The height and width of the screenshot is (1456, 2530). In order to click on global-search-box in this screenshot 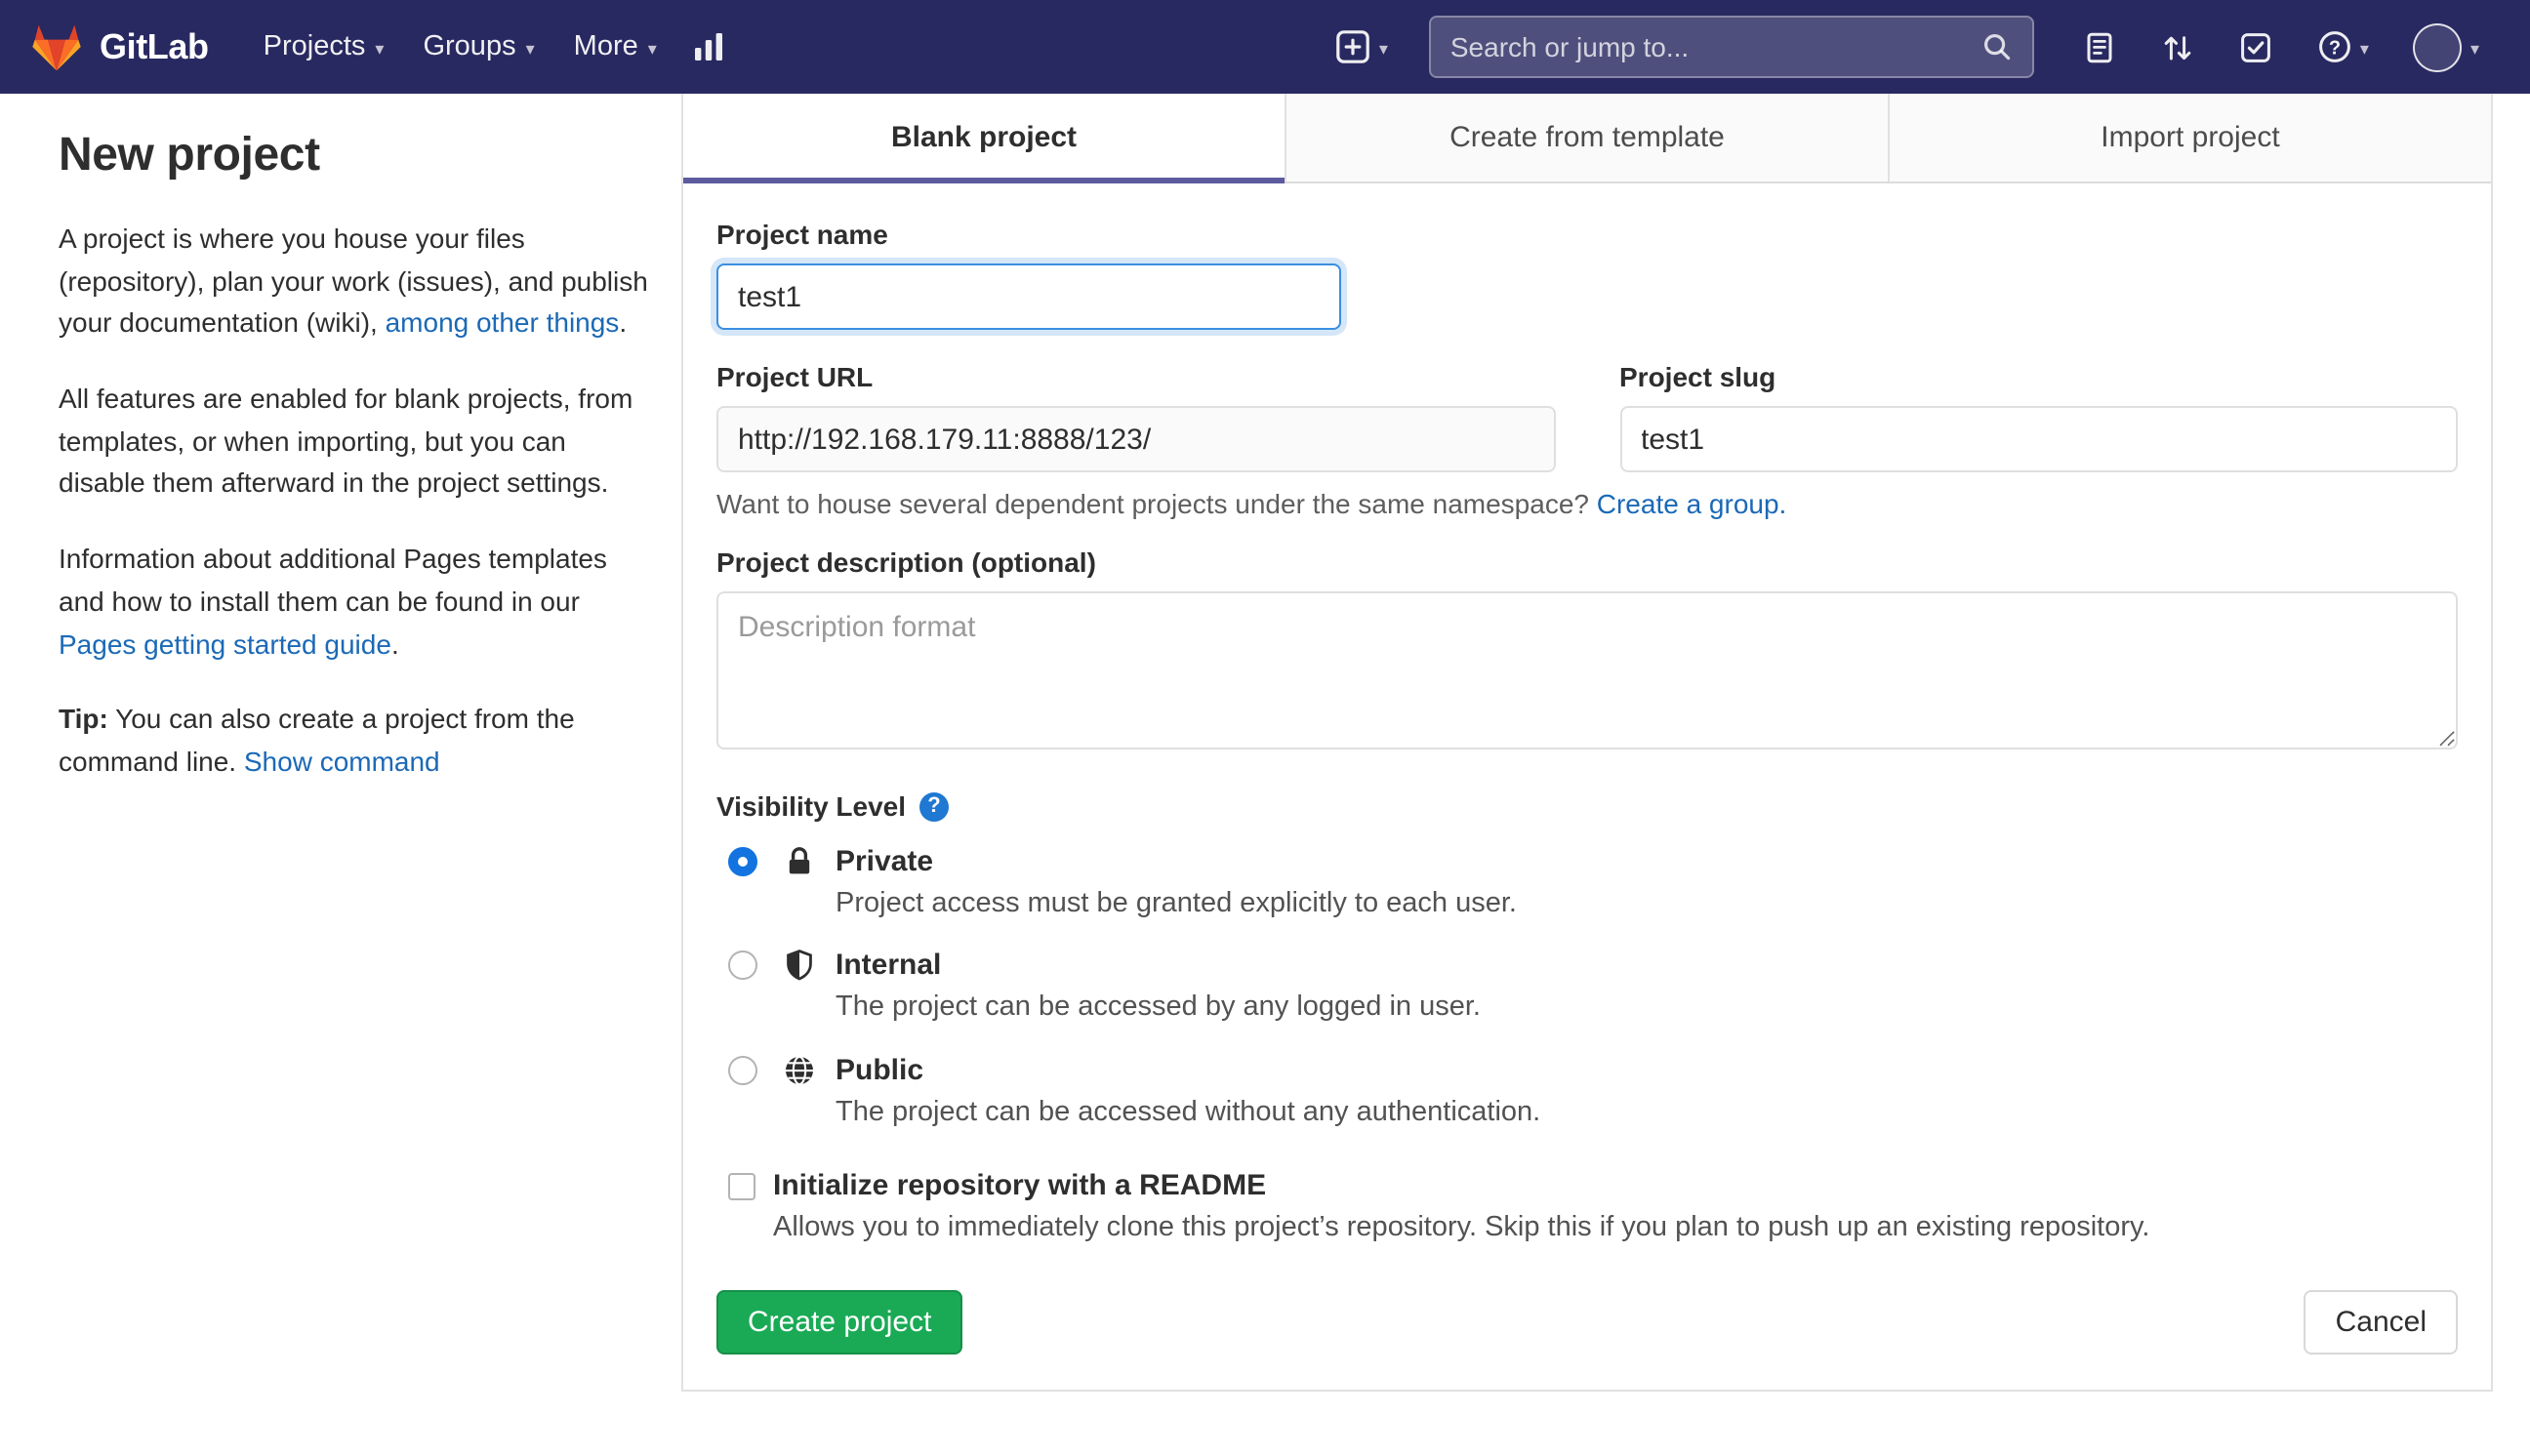, I will do `click(1731, 47)`.